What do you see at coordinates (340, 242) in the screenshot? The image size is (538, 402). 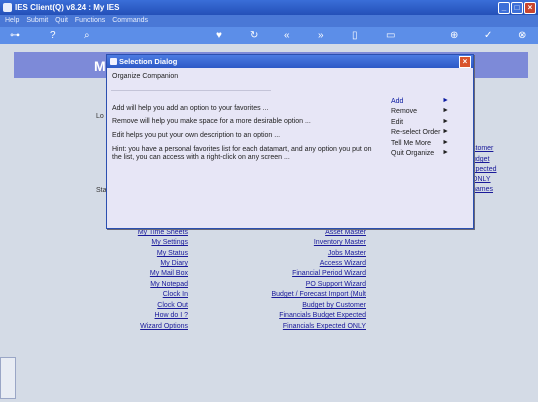 I see `link-inventory-master: Inventory Master` at bounding box center [340, 242].